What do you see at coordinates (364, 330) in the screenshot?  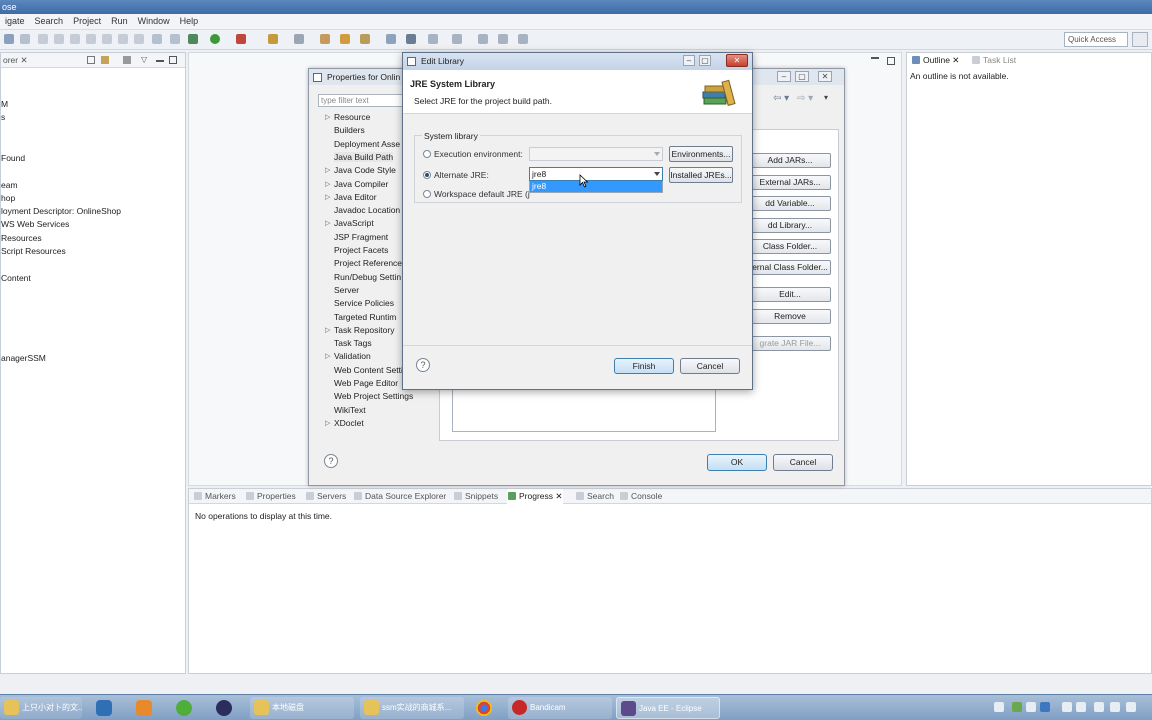 I see `nav-item: Task Repository` at bounding box center [364, 330].